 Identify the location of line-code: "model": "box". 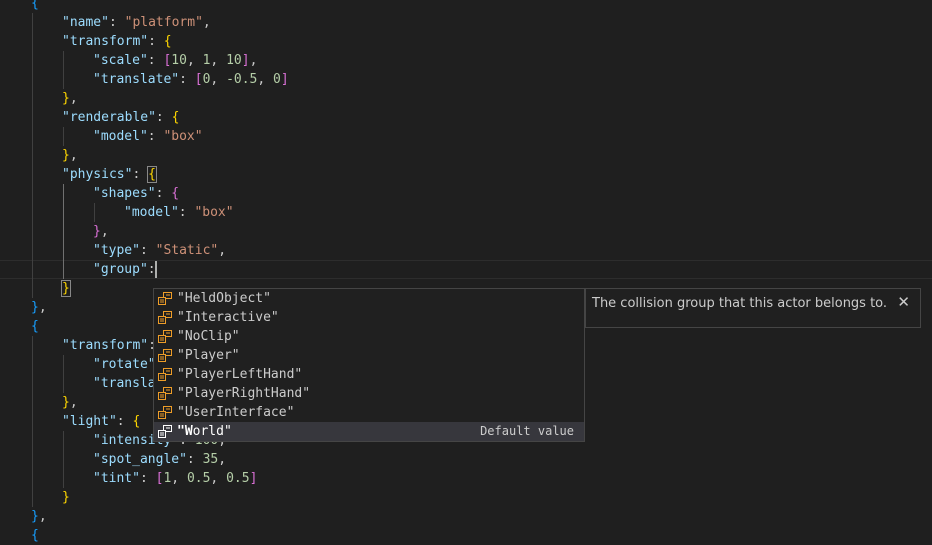
(148, 136).